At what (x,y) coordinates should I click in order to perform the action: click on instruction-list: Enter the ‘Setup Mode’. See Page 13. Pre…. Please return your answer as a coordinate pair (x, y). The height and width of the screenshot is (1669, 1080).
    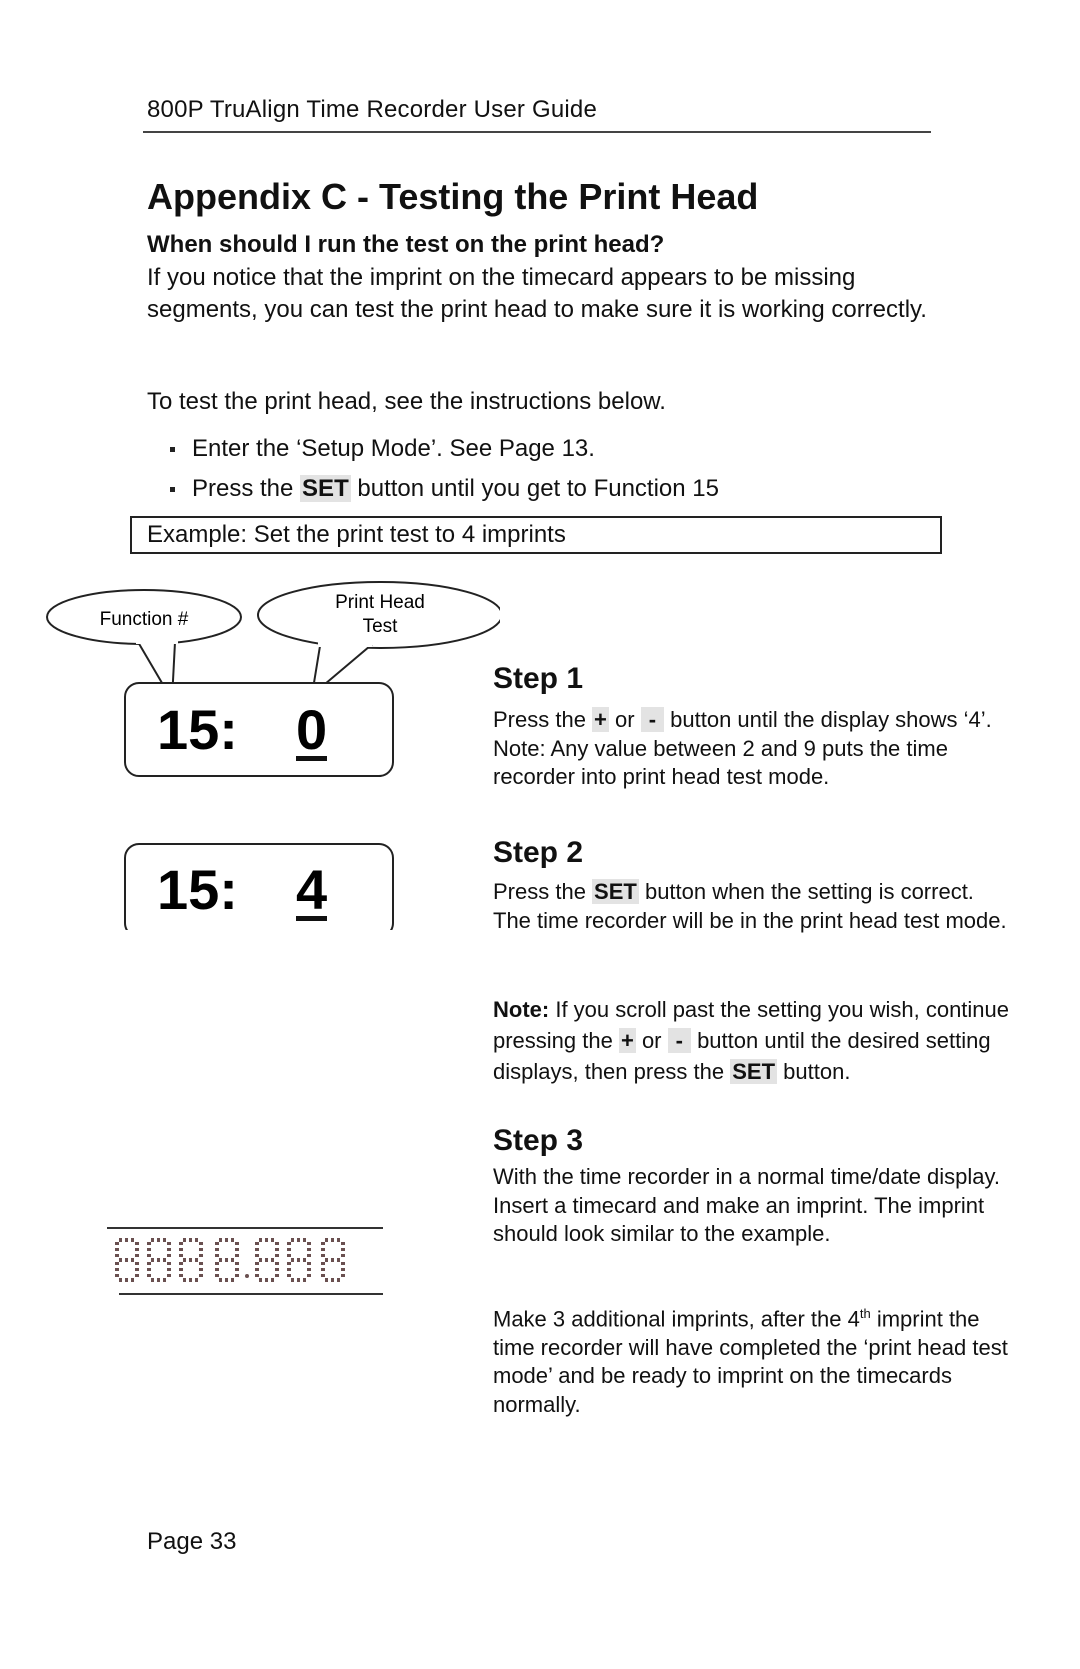
    Looking at the image, I should click on (444, 475).